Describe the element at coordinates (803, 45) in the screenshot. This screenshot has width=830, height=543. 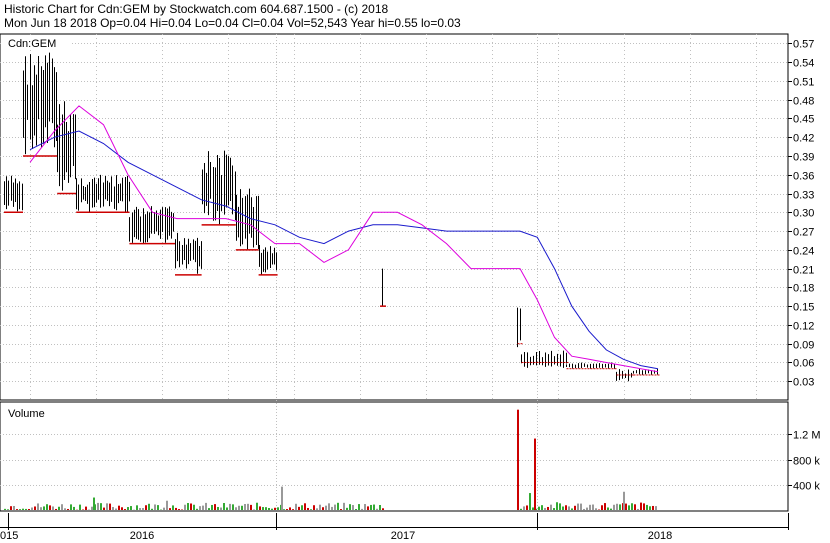
I see `price-tick-label: 0.57` at that location.